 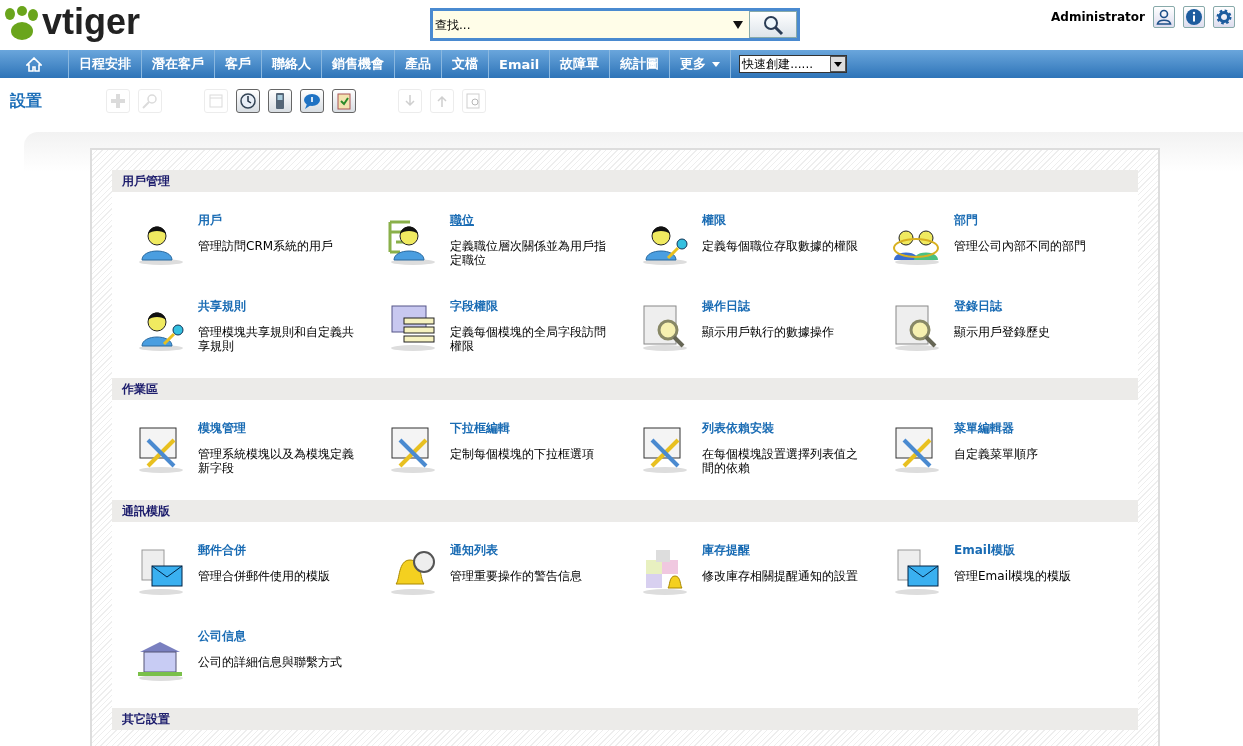 What do you see at coordinates (1013, 576) in the screenshot?
I see `settings-description: 管理Email模塊的模版` at bounding box center [1013, 576].